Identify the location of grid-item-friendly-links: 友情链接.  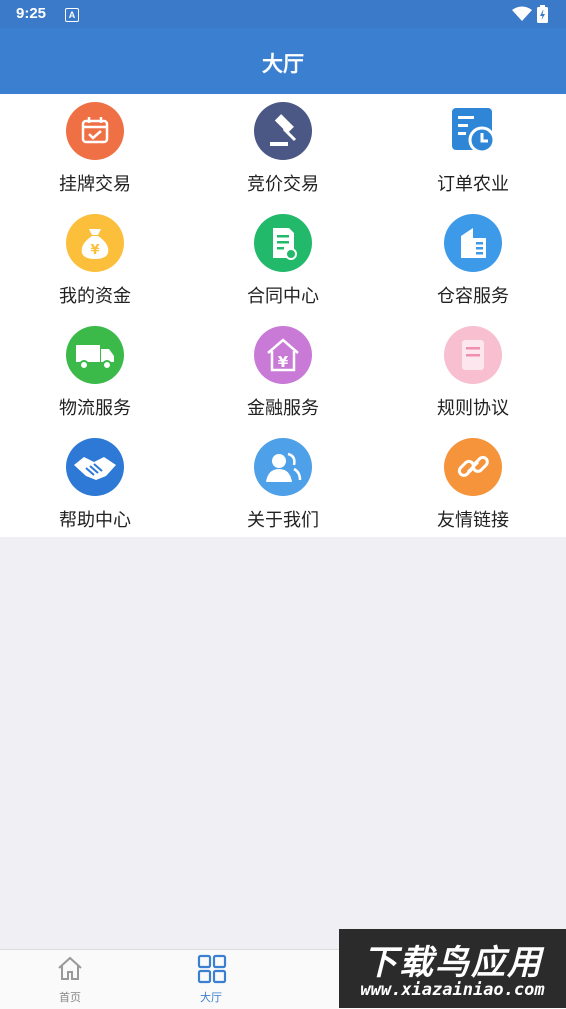
(472, 486).